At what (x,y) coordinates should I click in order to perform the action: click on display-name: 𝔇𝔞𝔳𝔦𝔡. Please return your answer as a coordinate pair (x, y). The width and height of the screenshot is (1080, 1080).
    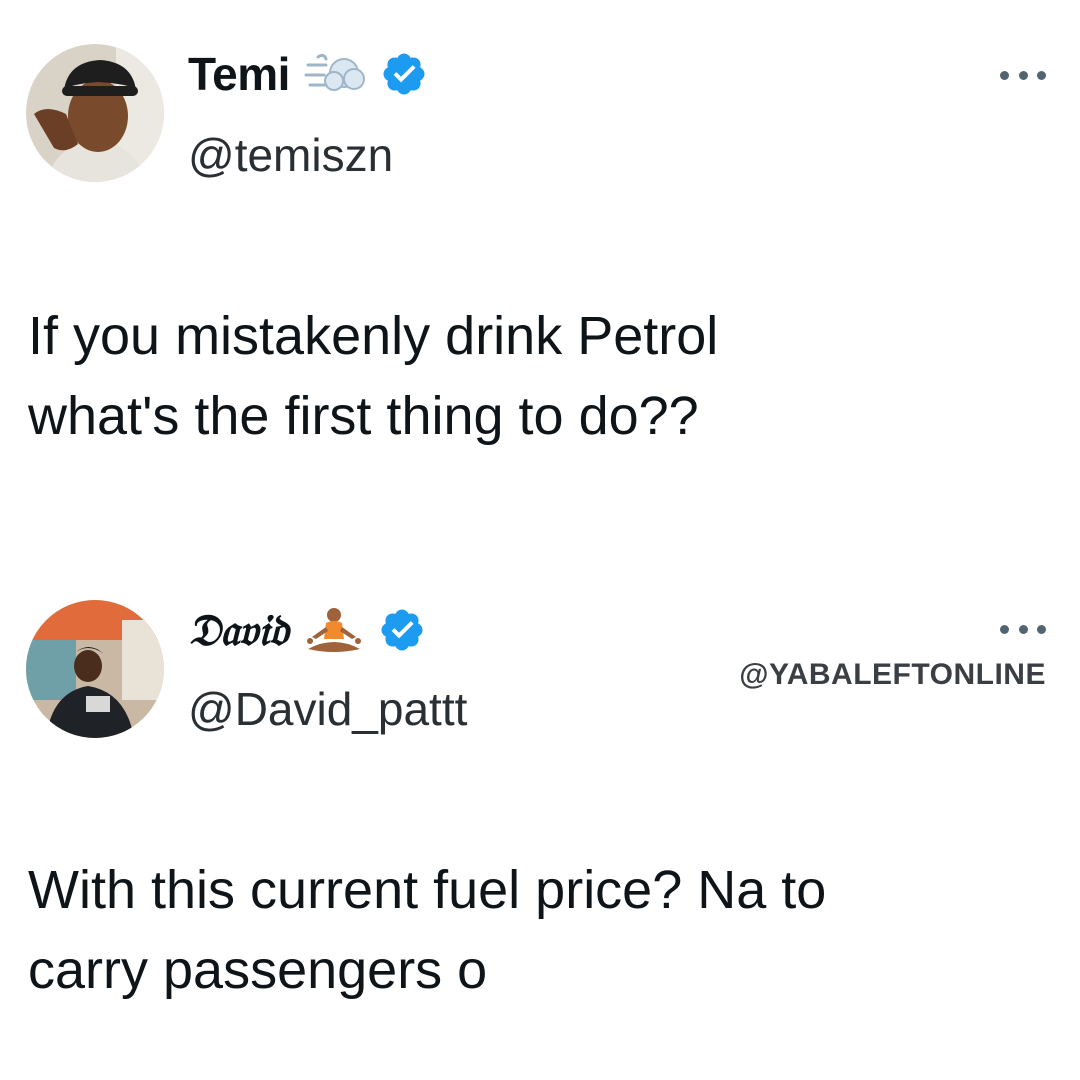
    Looking at the image, I should click on (238, 630).